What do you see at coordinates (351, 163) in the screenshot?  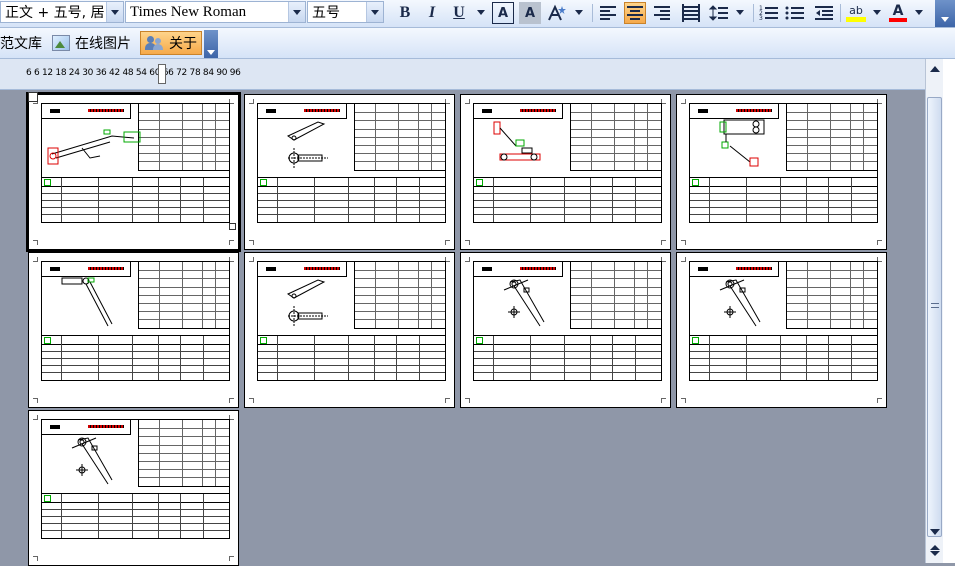 I see `drawing-frame` at bounding box center [351, 163].